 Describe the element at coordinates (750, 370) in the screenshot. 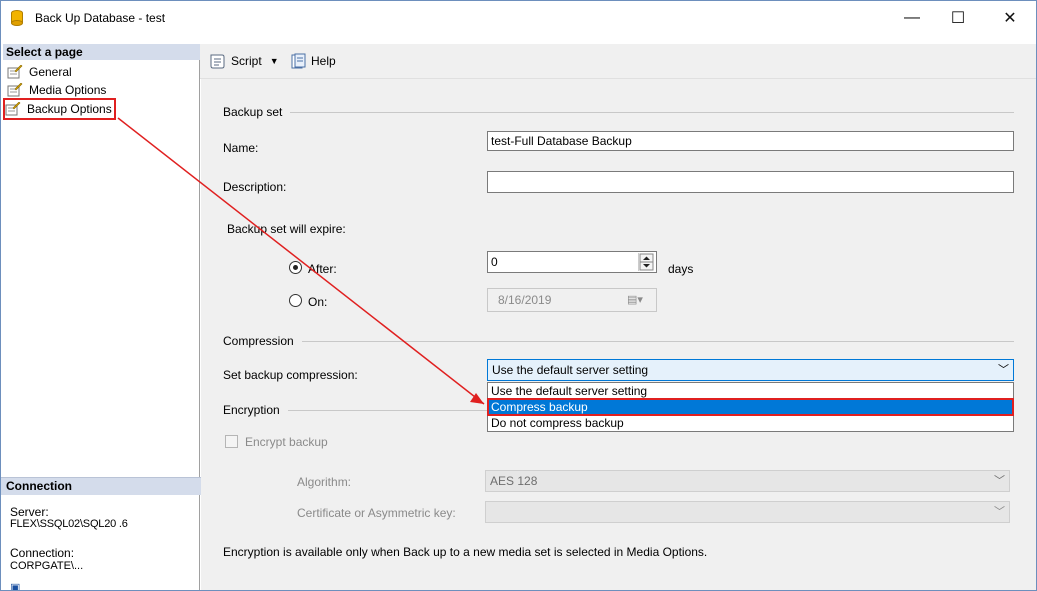

I see `compression-select: Use the default server setting ﹀` at that location.